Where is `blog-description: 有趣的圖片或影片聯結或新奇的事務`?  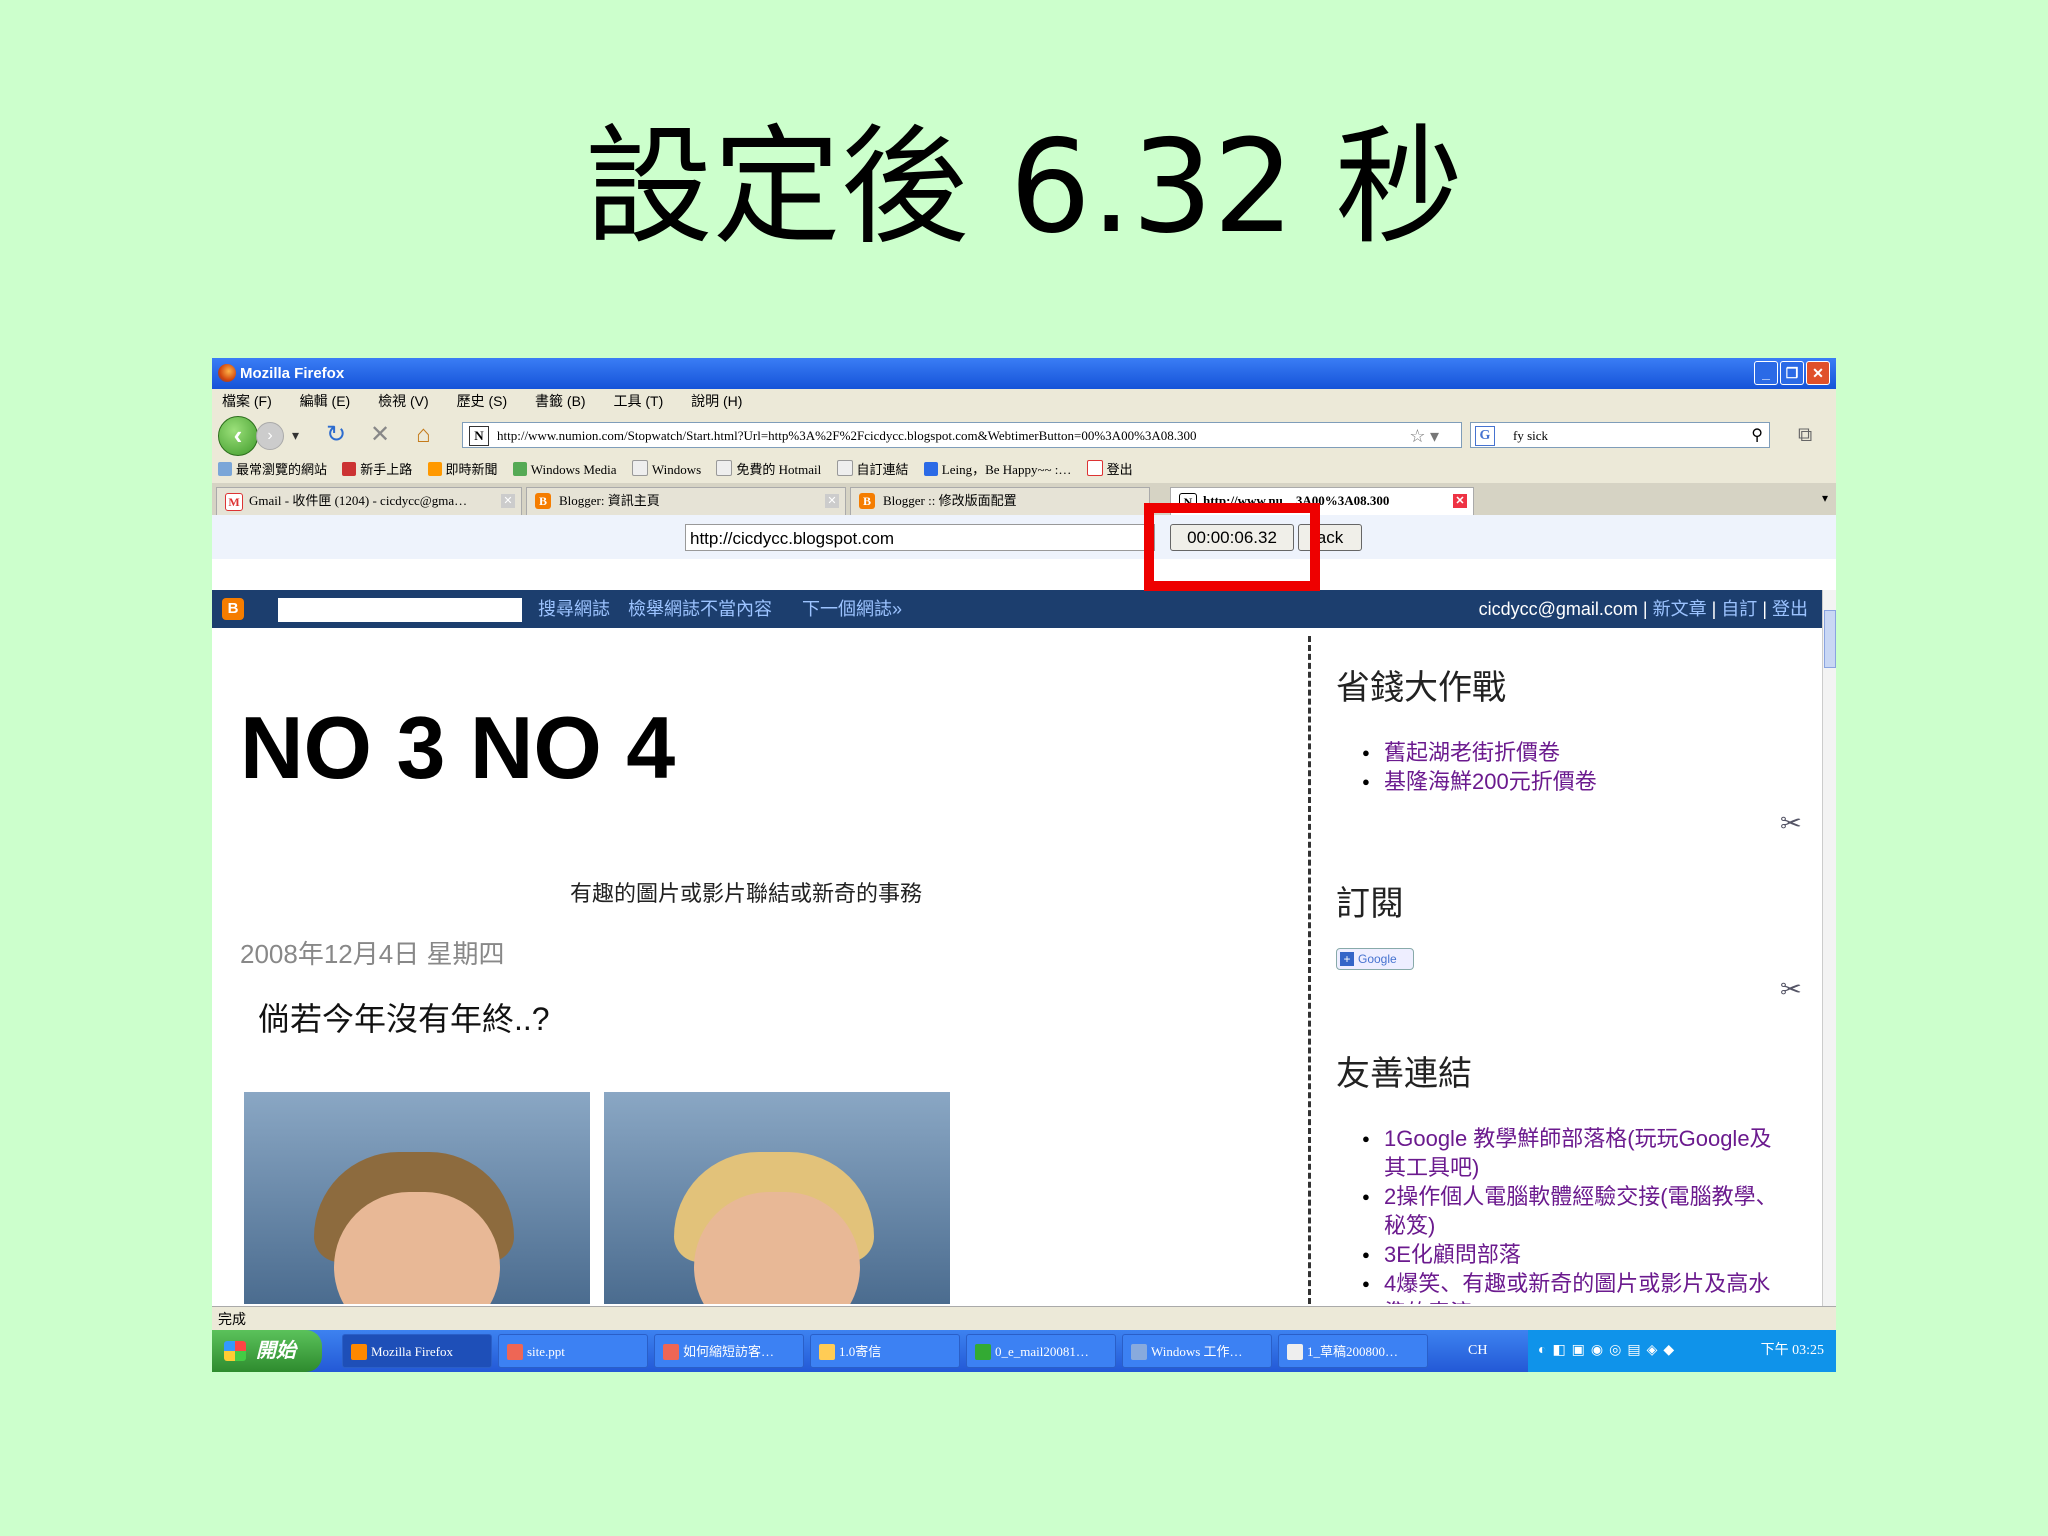
blog-description: 有趣的圖片或影片聯結或新奇的事務 is located at coordinates (746, 893).